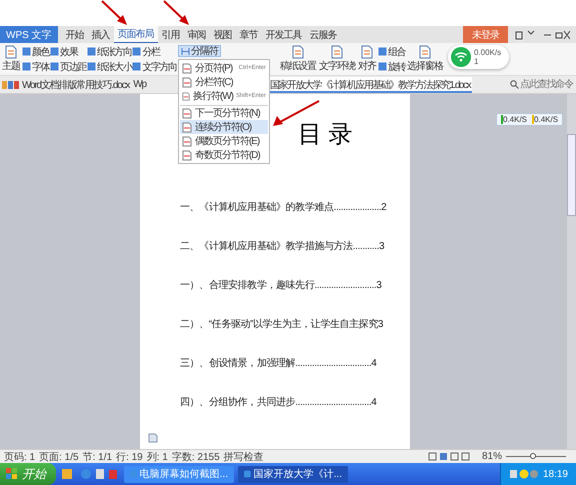  What do you see at coordinates (157, 457) in the screenshot?
I see `status-item: 列: 1` at bounding box center [157, 457].